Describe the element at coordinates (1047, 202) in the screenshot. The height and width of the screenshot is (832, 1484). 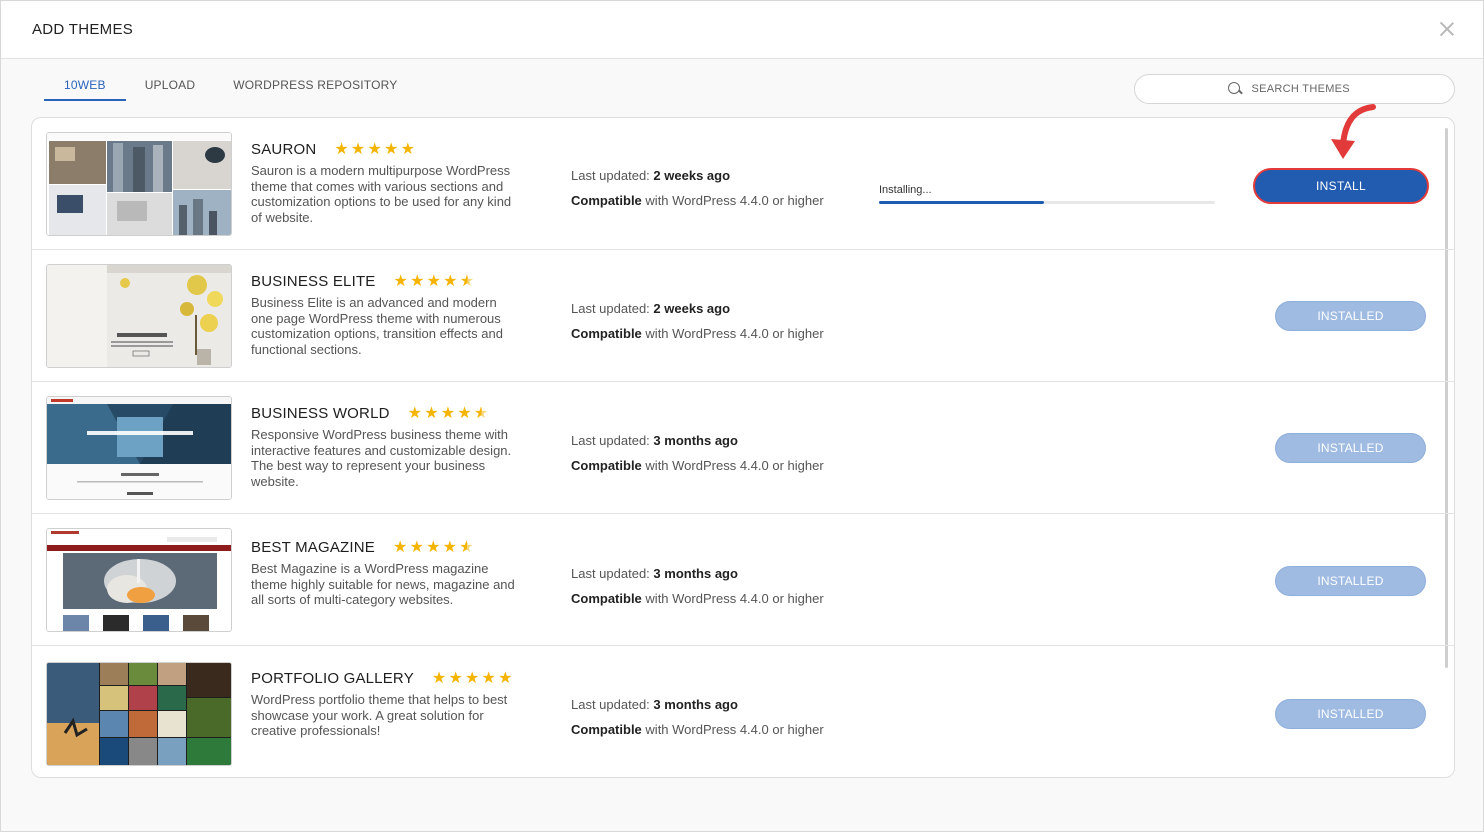
I see `progress-bar` at that location.